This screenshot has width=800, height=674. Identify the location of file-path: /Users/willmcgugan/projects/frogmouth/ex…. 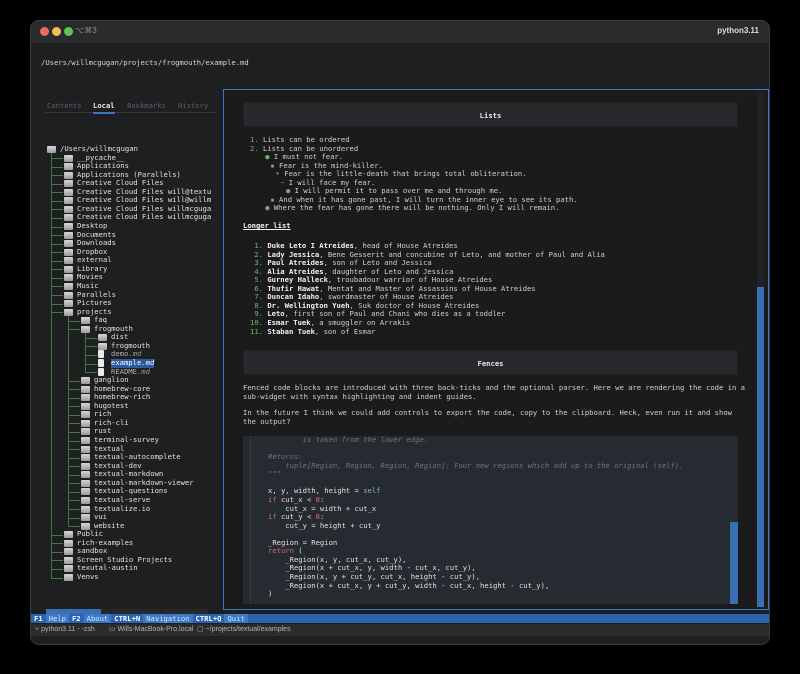
(145, 62).